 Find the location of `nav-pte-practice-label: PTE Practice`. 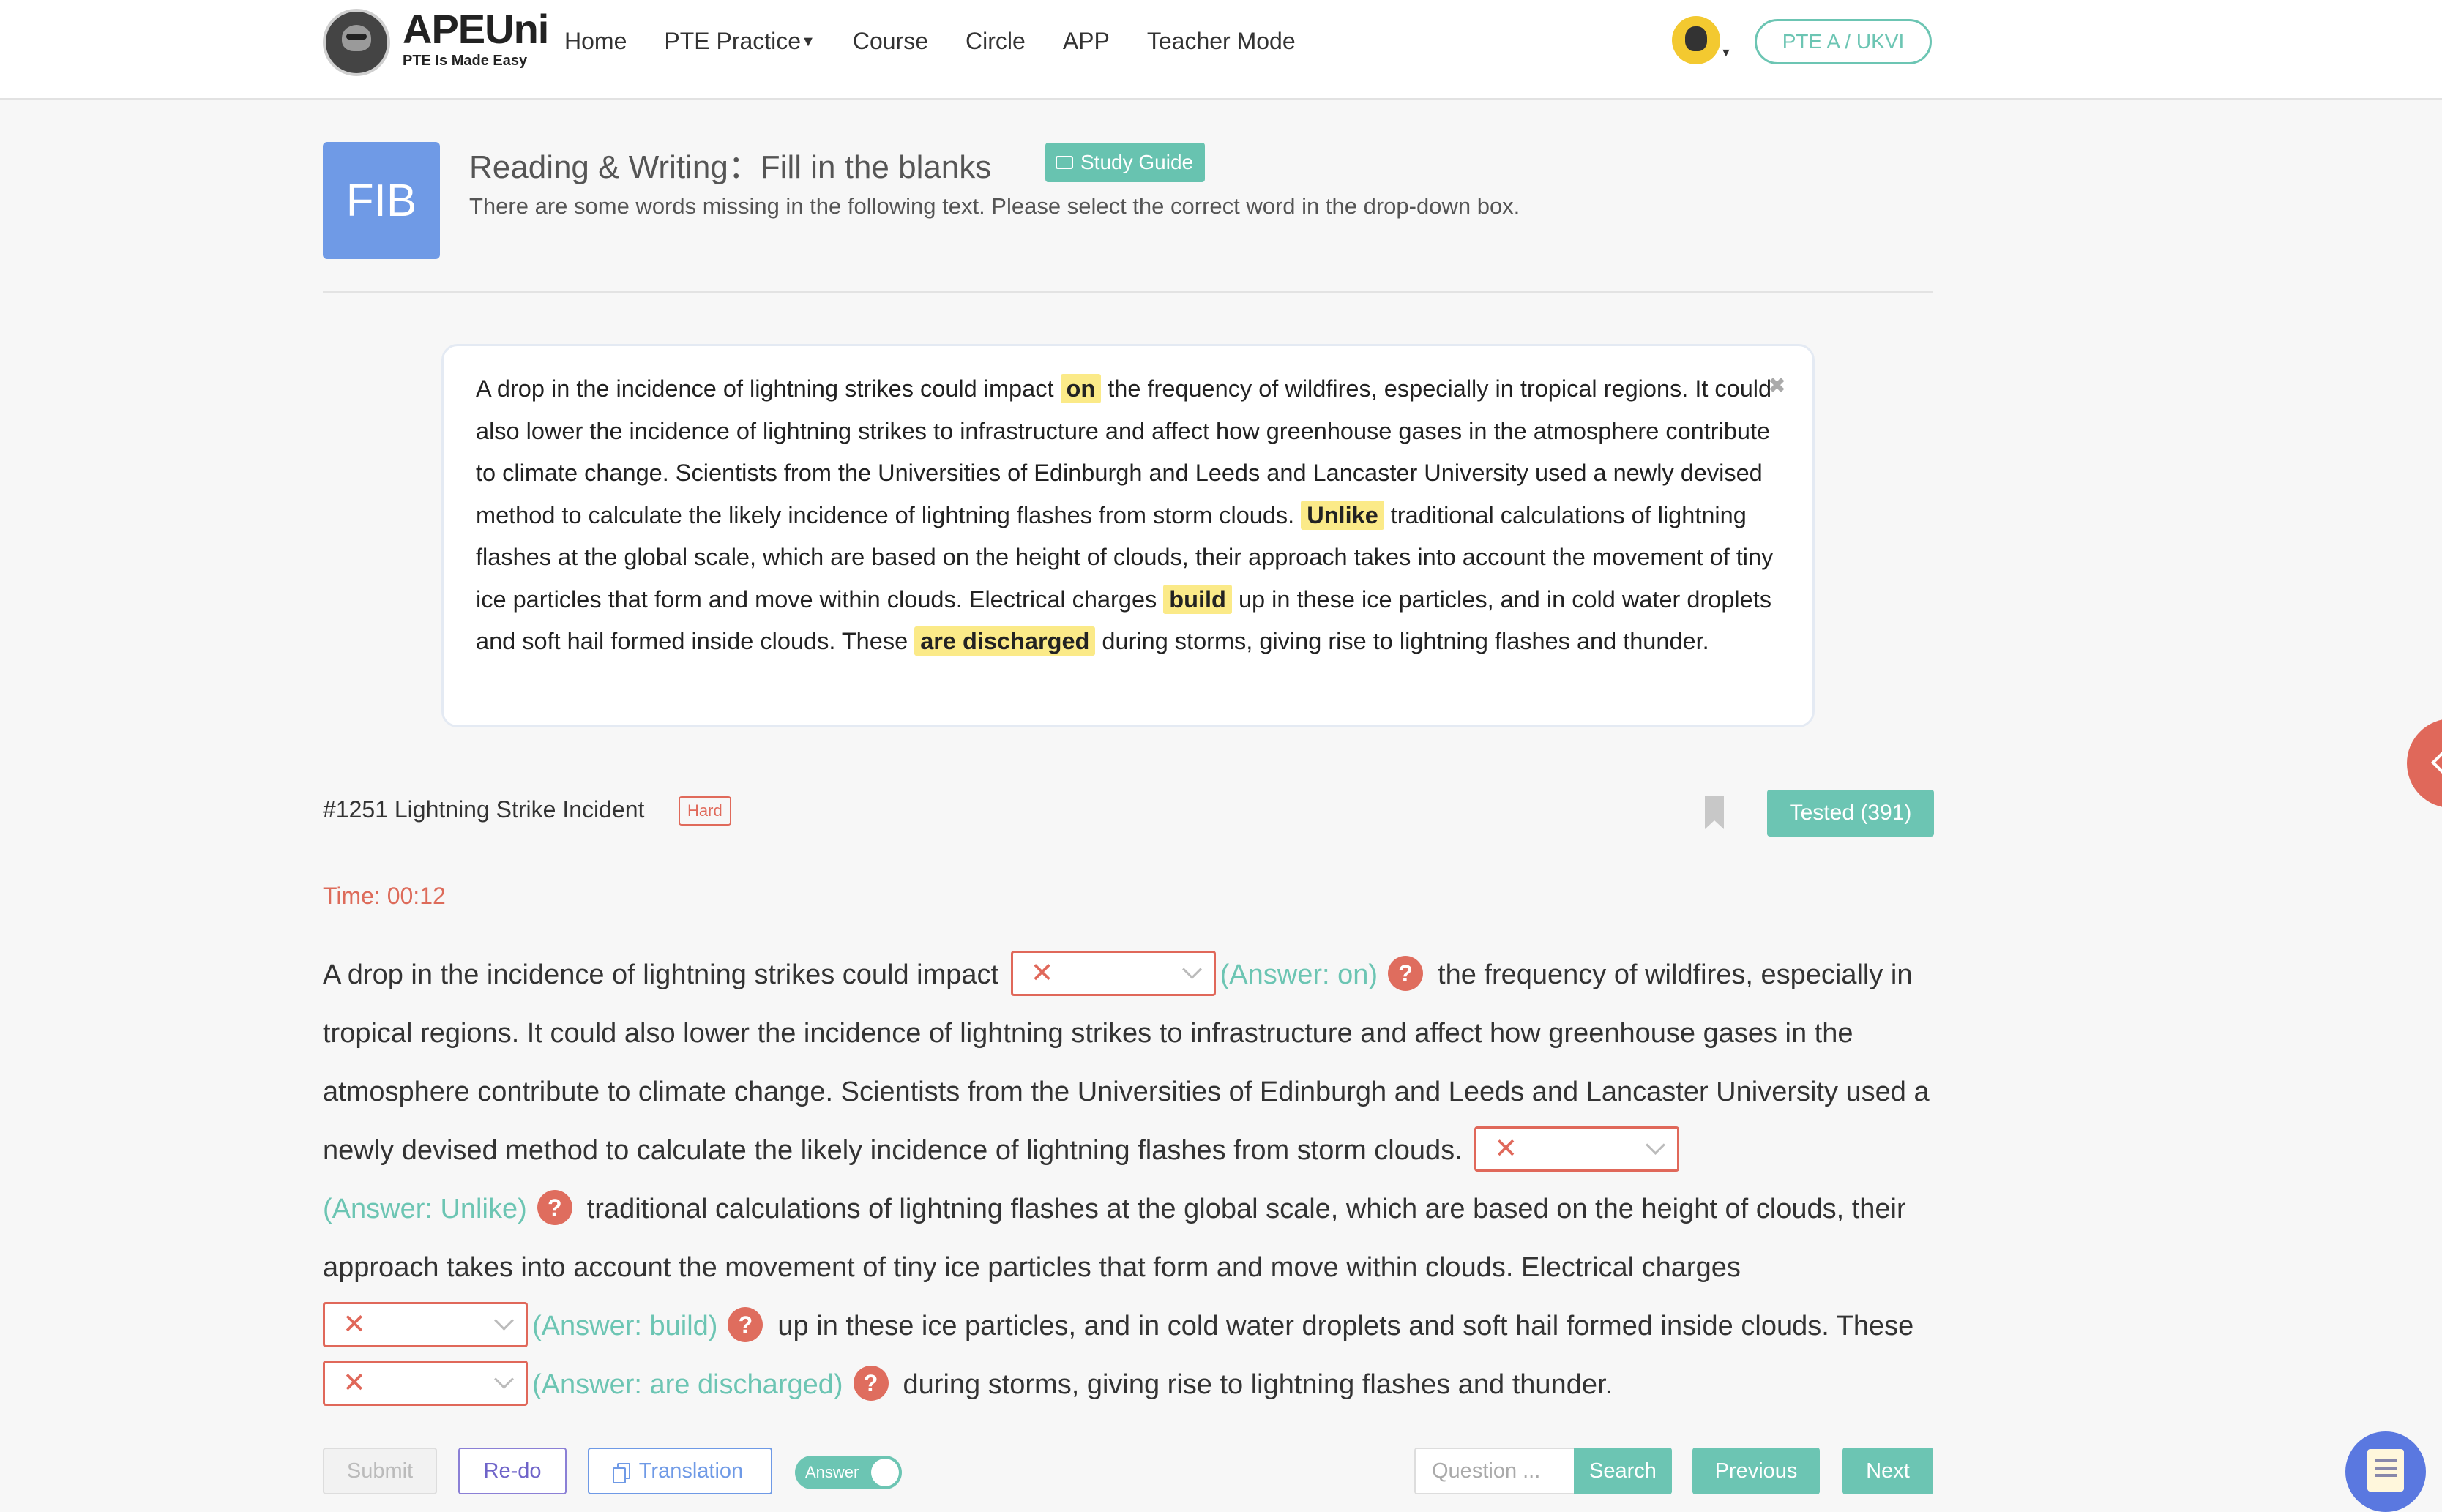

nav-pte-practice-label: PTE Practice is located at coordinates (733, 41).